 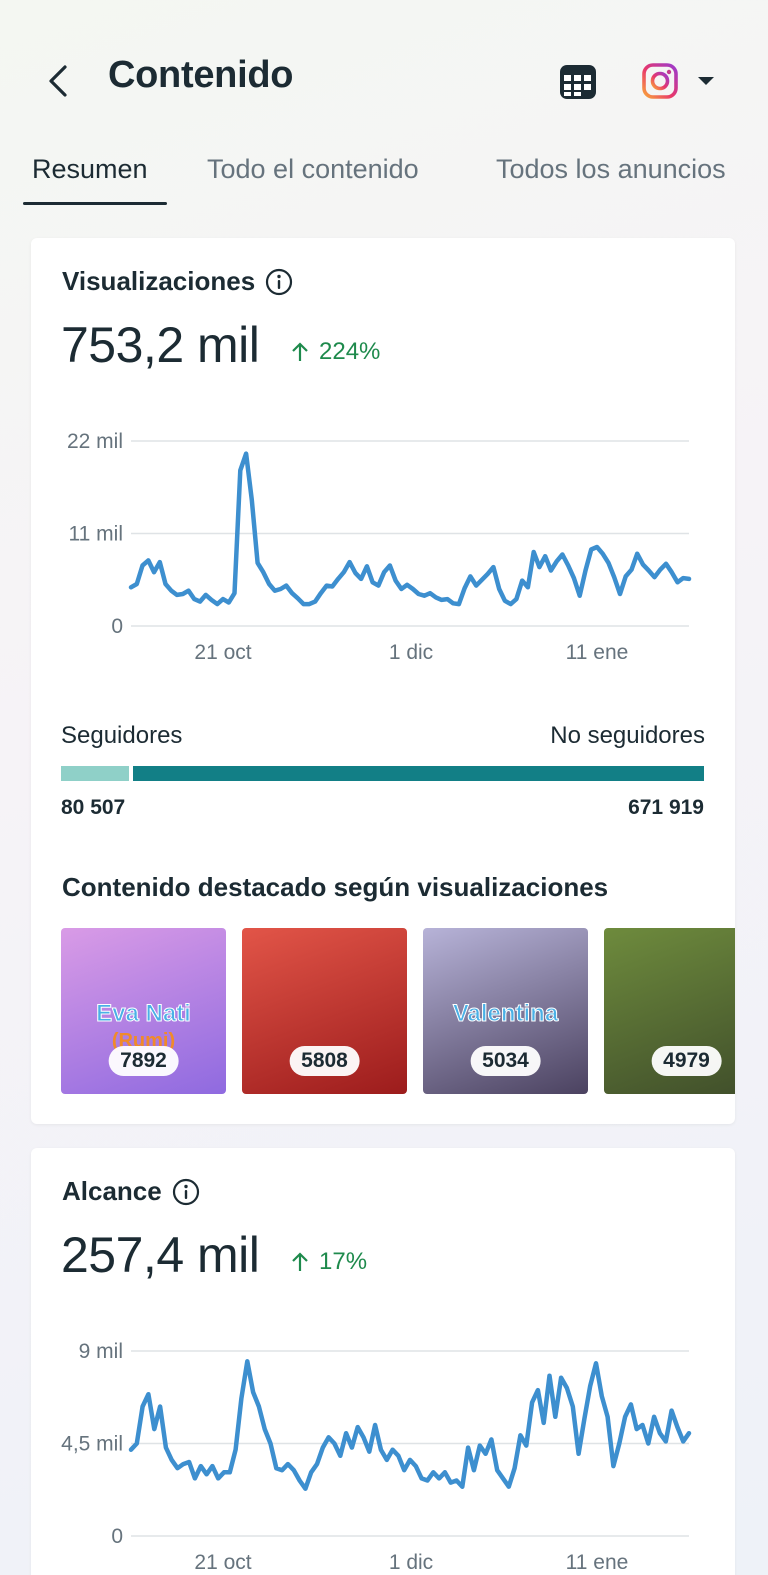 What do you see at coordinates (410, 1425) in the screenshot?
I see `reach-series-line` at bounding box center [410, 1425].